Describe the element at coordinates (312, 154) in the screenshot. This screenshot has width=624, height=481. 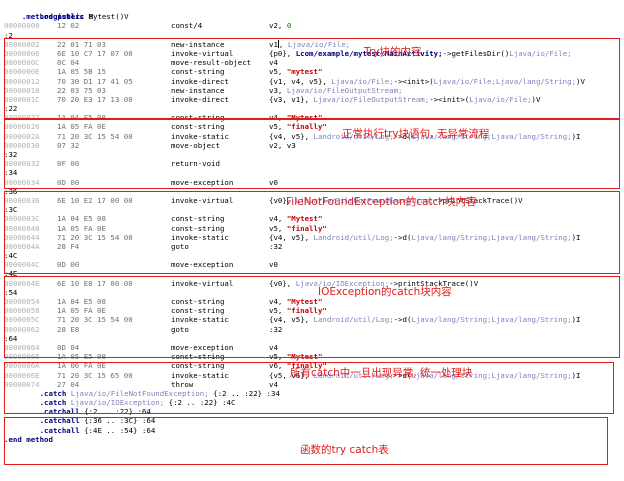
I see `normal-flow-box` at that location.